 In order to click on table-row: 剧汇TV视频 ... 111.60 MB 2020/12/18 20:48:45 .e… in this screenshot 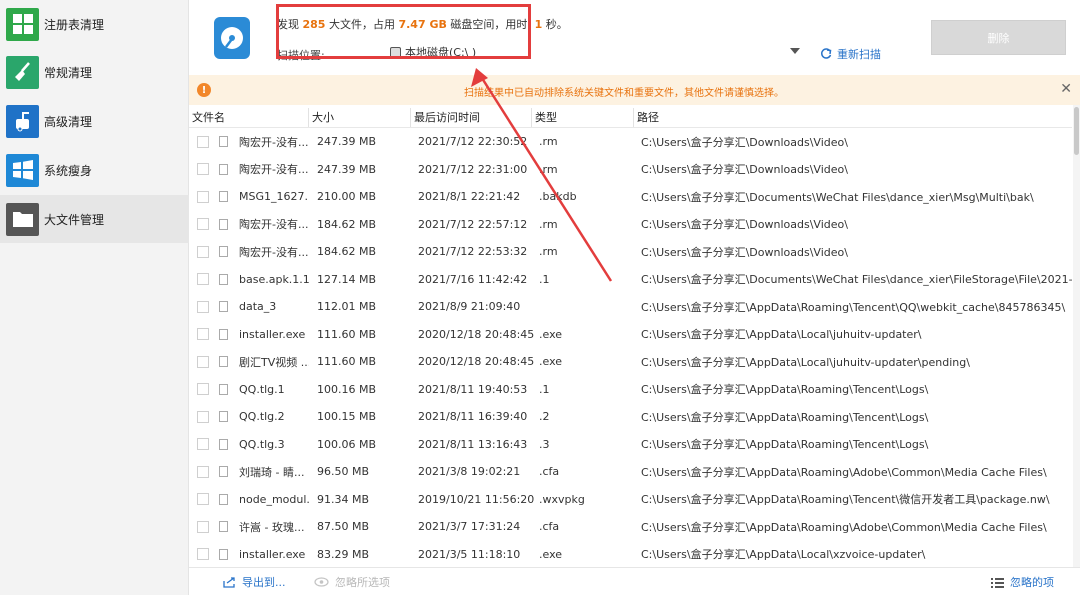, I will do `click(630, 361)`.